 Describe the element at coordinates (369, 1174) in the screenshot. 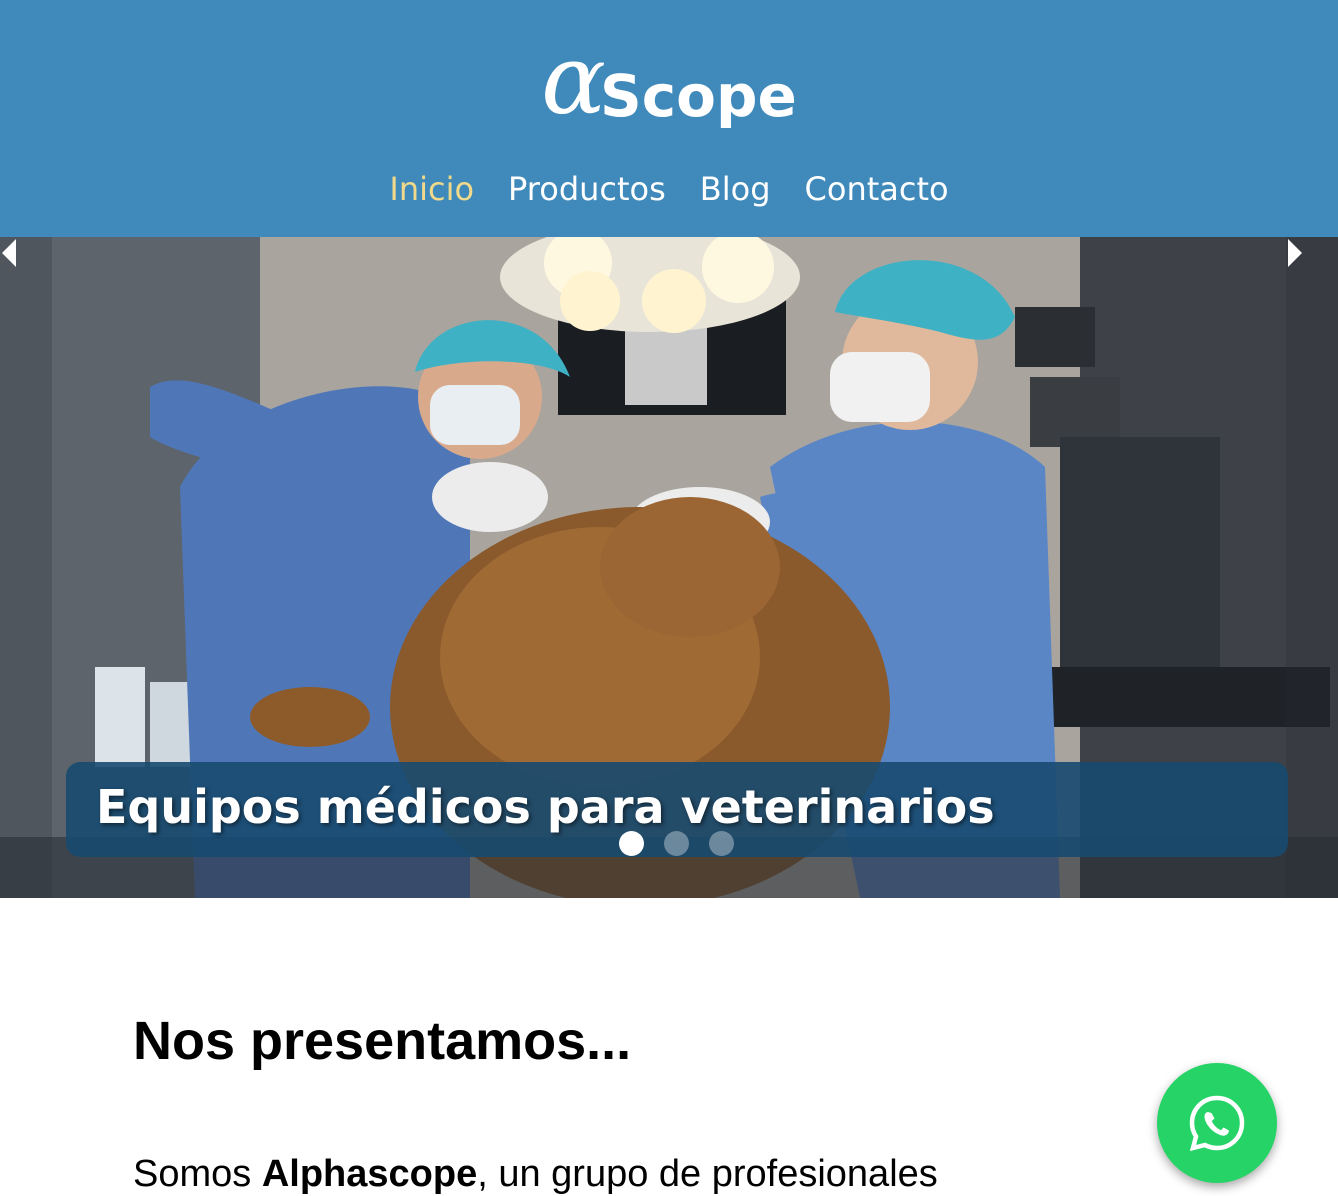

I see `intro-brand-name: Alphascope` at that location.